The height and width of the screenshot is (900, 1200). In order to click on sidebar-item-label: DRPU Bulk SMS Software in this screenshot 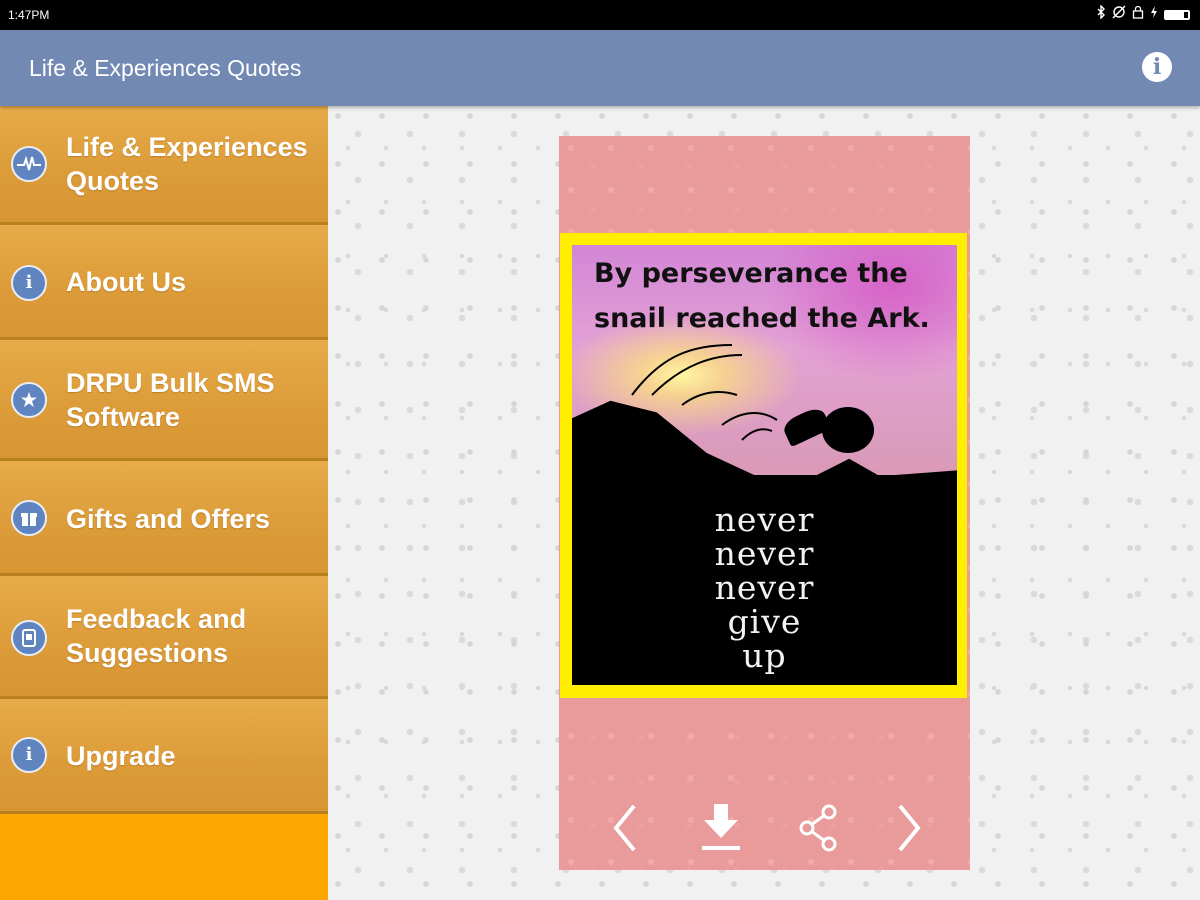, I will do `click(170, 400)`.